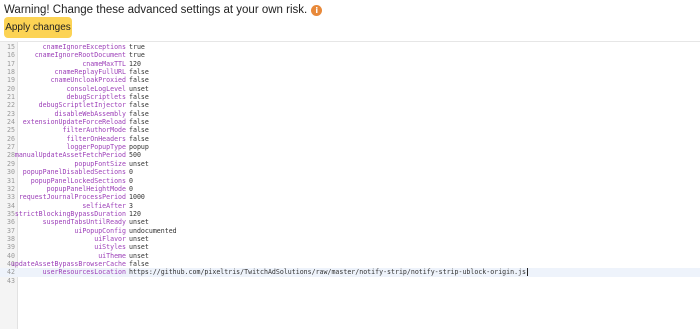 The height and width of the screenshot is (329, 700). What do you see at coordinates (11, 280) in the screenshot?
I see `line-number: 43` at bounding box center [11, 280].